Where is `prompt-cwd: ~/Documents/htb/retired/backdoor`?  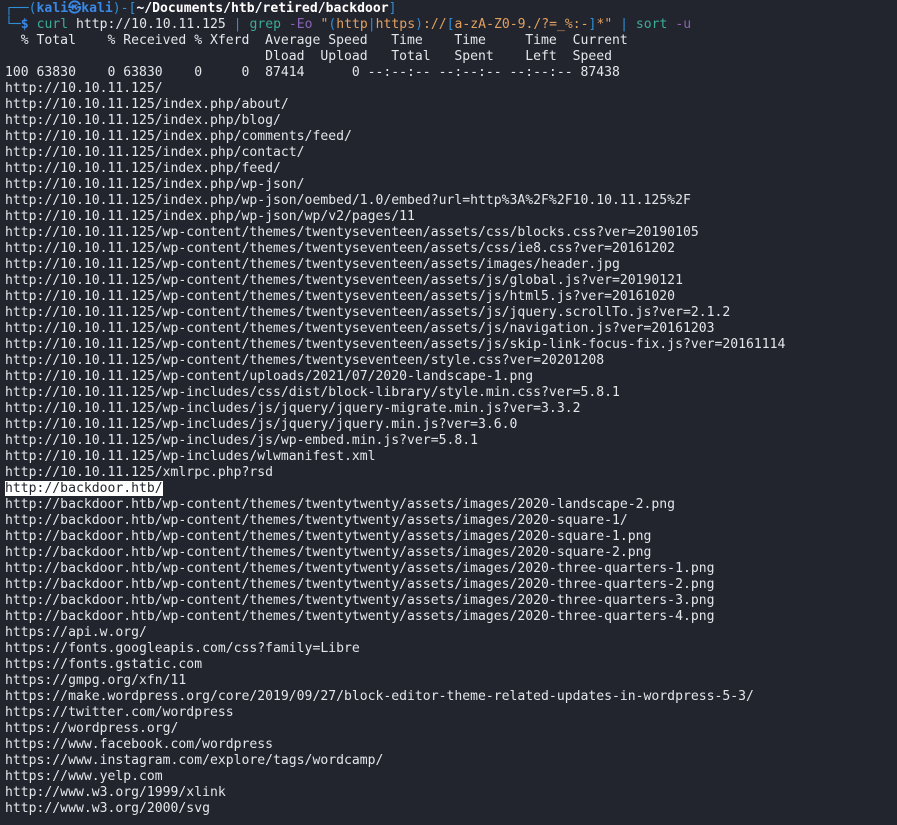
prompt-cwd: ~/Documents/htb/retired/backdoor is located at coordinates (262, 8).